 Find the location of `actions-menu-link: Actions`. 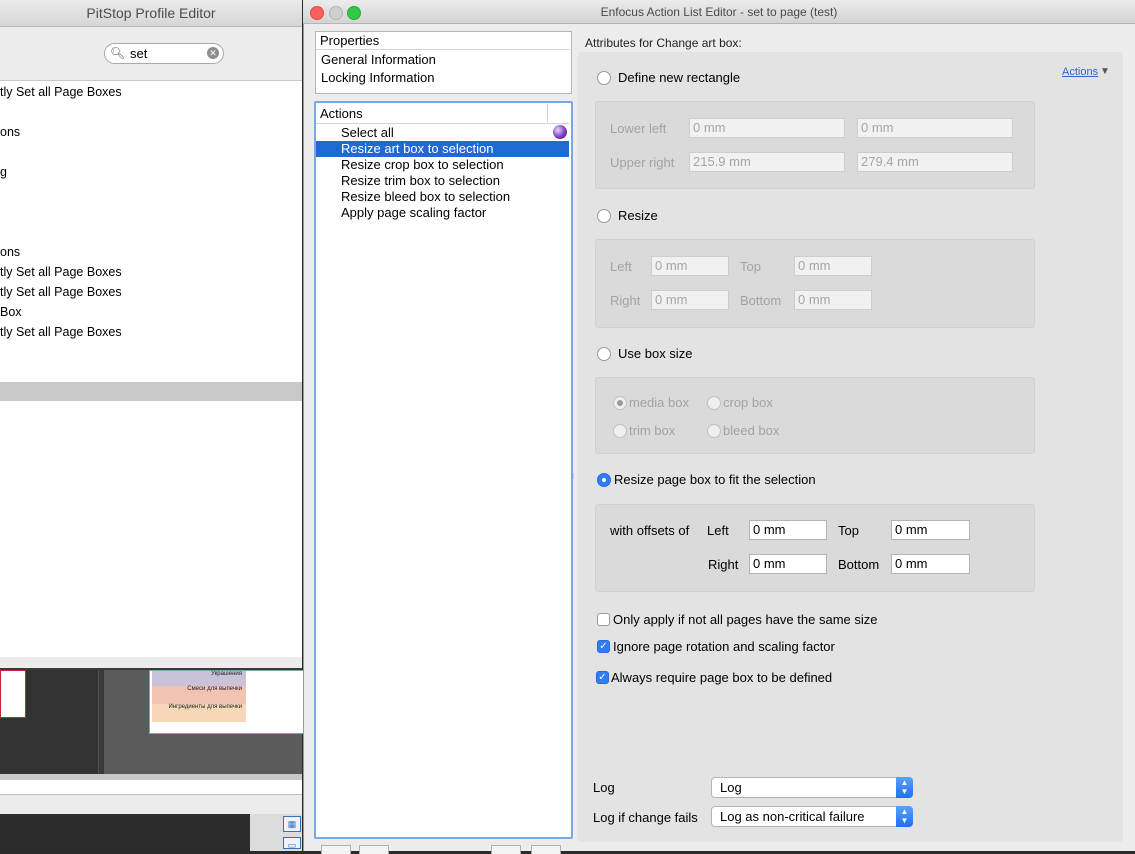

actions-menu-link: Actions is located at coordinates (1080, 72).